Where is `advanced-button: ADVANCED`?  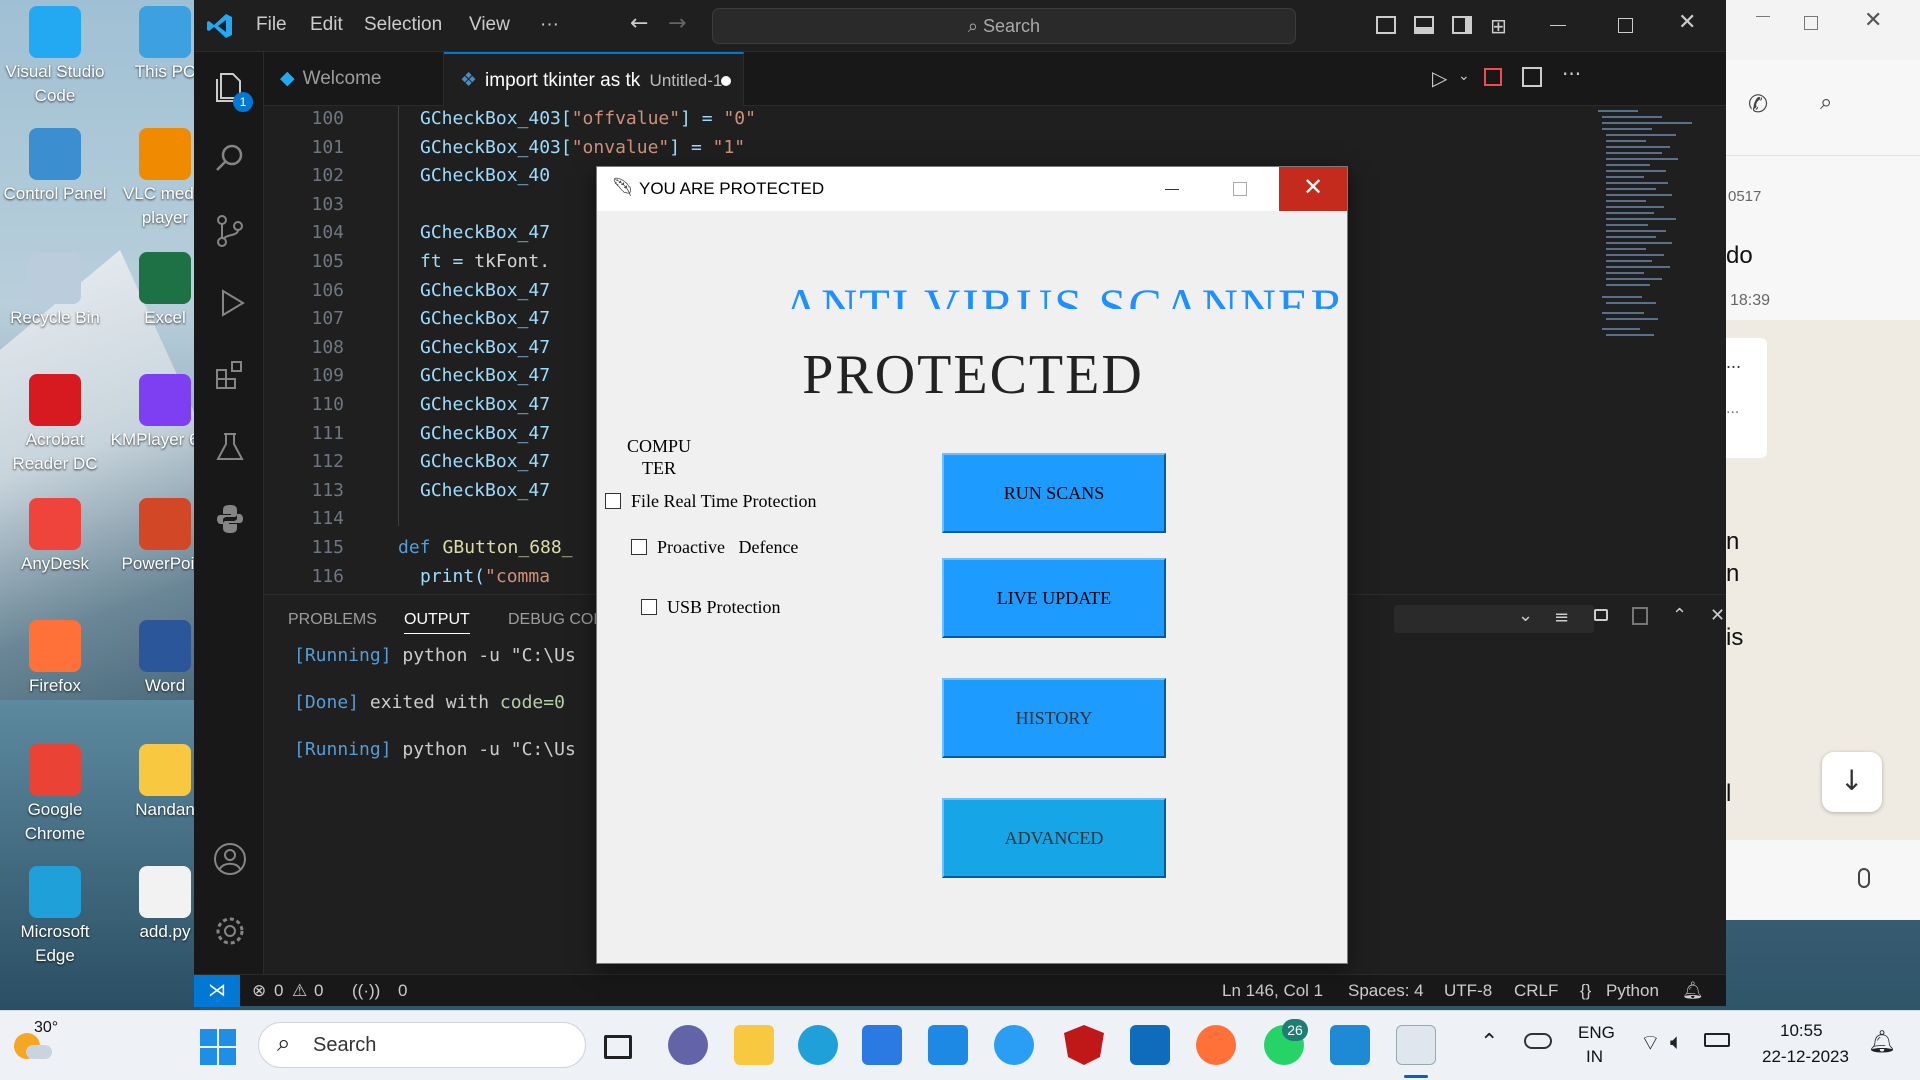
advanced-button: ADVANCED is located at coordinates (1054, 838).